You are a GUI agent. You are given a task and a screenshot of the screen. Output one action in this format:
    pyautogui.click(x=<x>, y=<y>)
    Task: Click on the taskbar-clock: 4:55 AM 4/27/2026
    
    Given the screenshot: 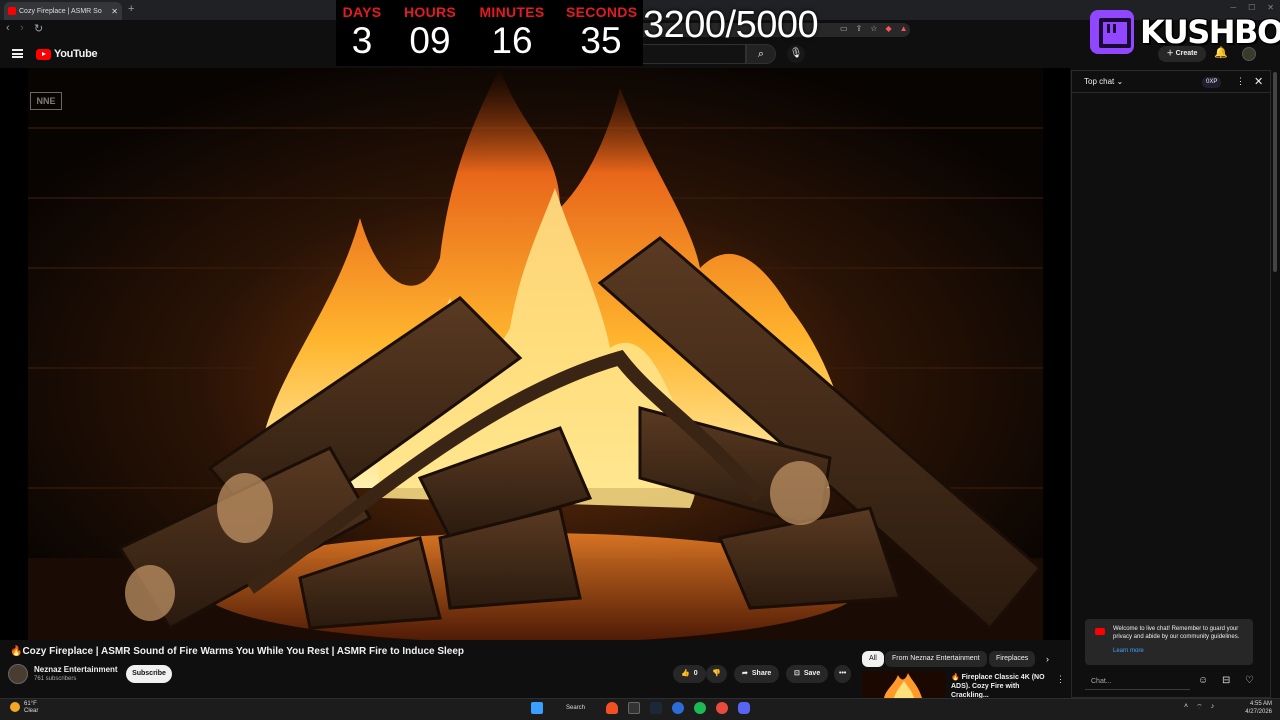 What is the action you would take?
    pyautogui.click(x=1256, y=708)
    